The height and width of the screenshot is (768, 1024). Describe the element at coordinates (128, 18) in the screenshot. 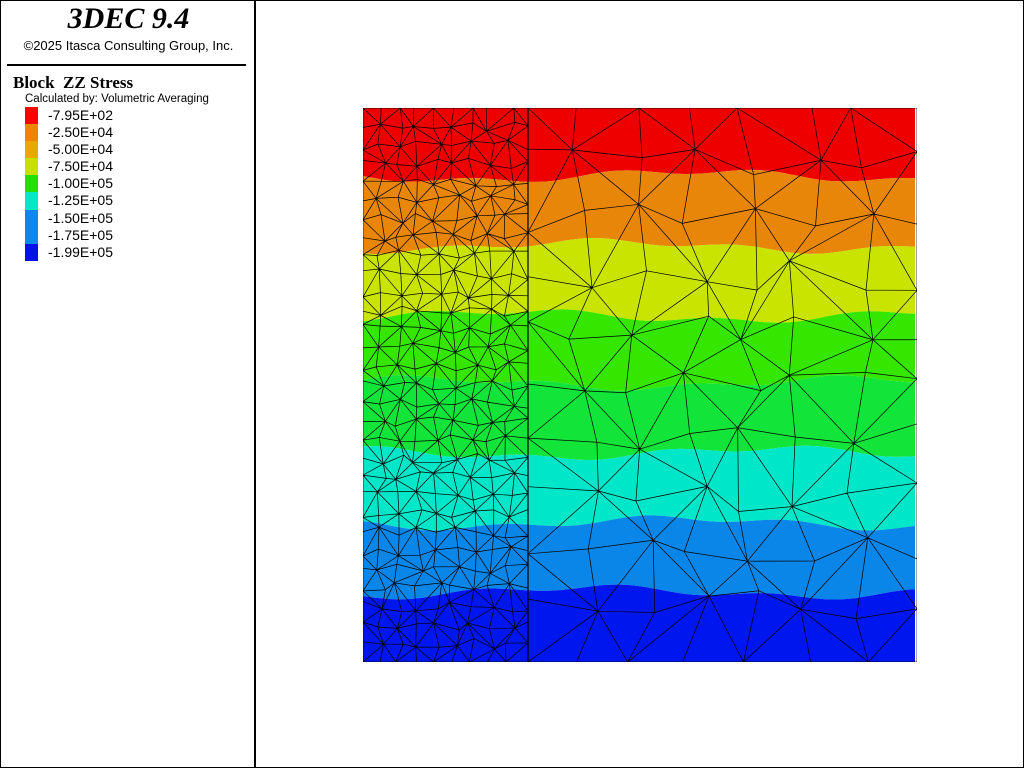

I see `app-title: 3DEC 9.4` at that location.